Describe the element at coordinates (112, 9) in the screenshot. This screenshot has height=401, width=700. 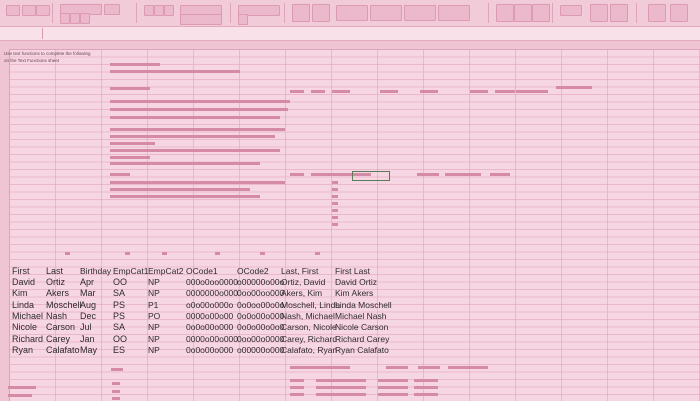
I see `font-size-dropdown` at that location.